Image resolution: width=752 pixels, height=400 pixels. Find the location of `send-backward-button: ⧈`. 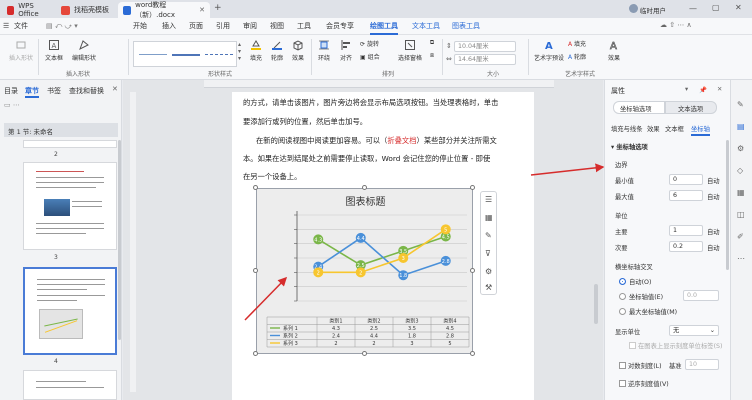

send-backward-button: ⧈ is located at coordinates (432, 56).